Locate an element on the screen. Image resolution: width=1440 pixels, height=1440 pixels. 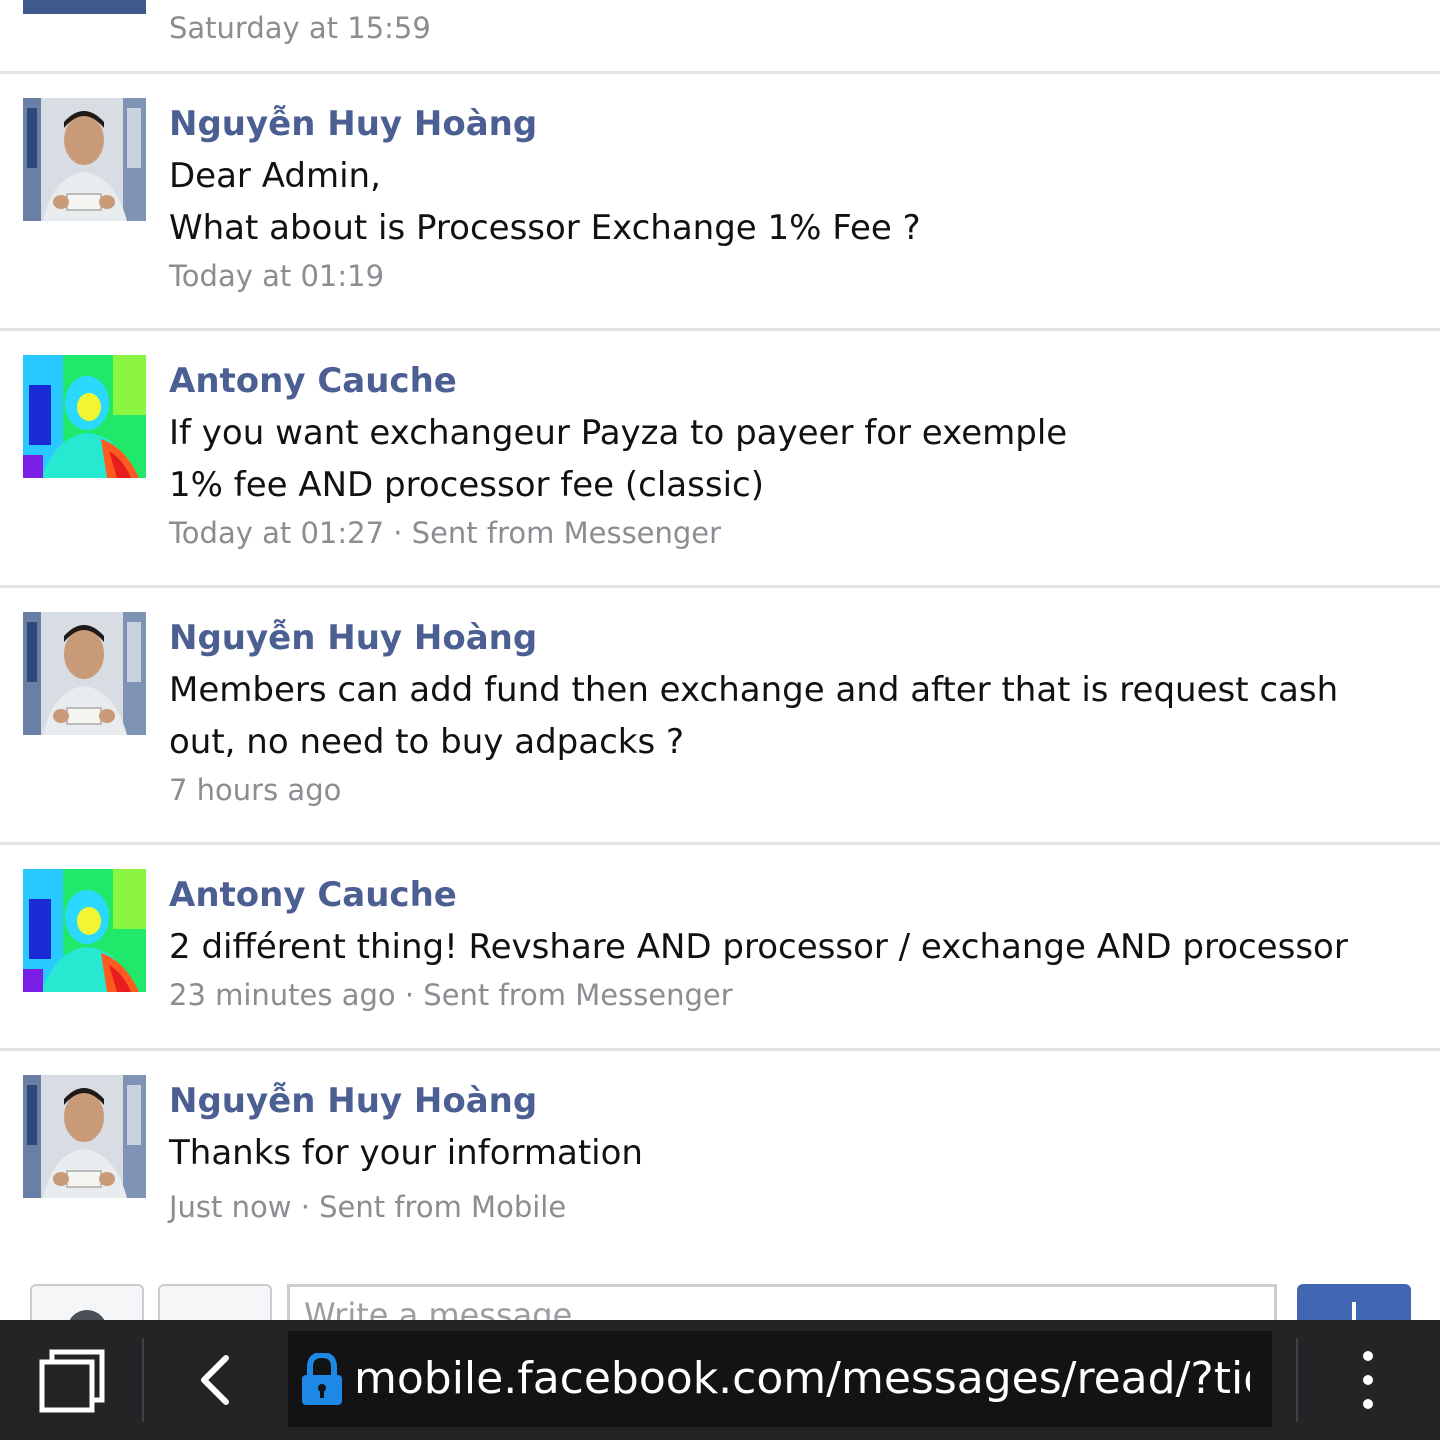
url-text: mobile.facebook.com/messages/read/?tid= is located at coordinates (802, 1379).